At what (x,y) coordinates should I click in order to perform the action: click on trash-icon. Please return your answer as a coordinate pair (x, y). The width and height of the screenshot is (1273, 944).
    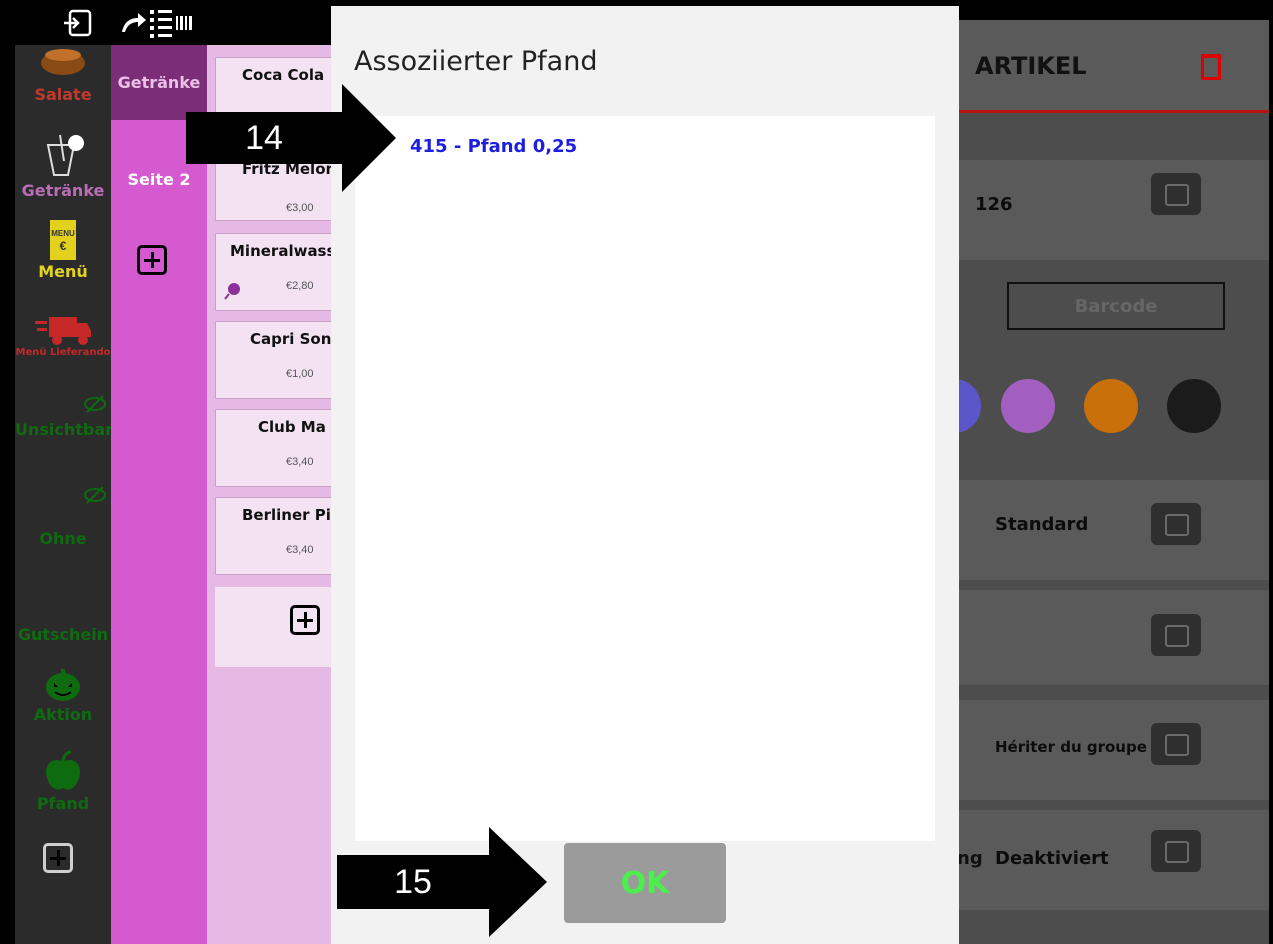
    Looking at the image, I should click on (1211, 67).